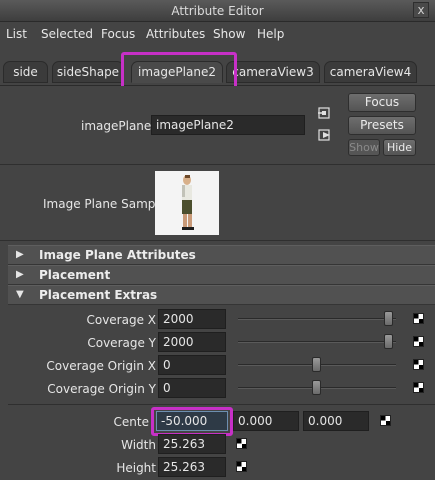 This screenshot has height=480, width=435. What do you see at coordinates (131, 422) in the screenshot?
I see `center-label: Cente` at bounding box center [131, 422].